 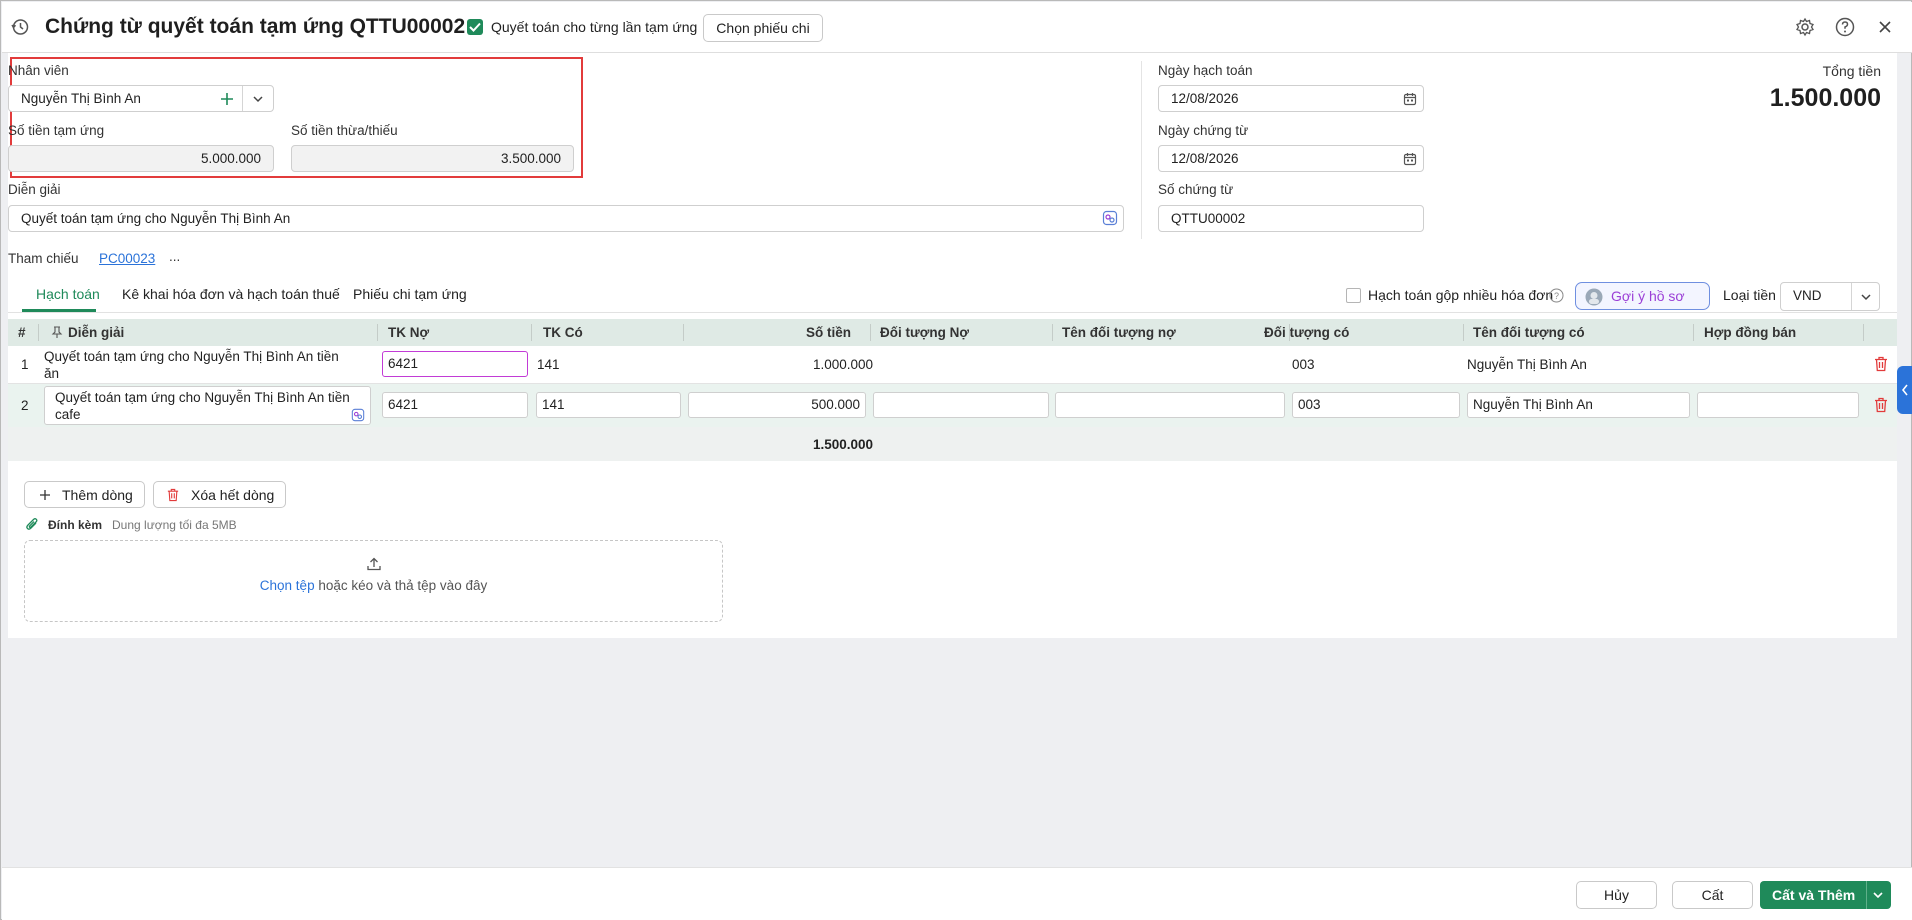 I want to click on tab-phieu-chi-tam-ung: Phiếu chi tạm ứng, so click(x=410, y=294).